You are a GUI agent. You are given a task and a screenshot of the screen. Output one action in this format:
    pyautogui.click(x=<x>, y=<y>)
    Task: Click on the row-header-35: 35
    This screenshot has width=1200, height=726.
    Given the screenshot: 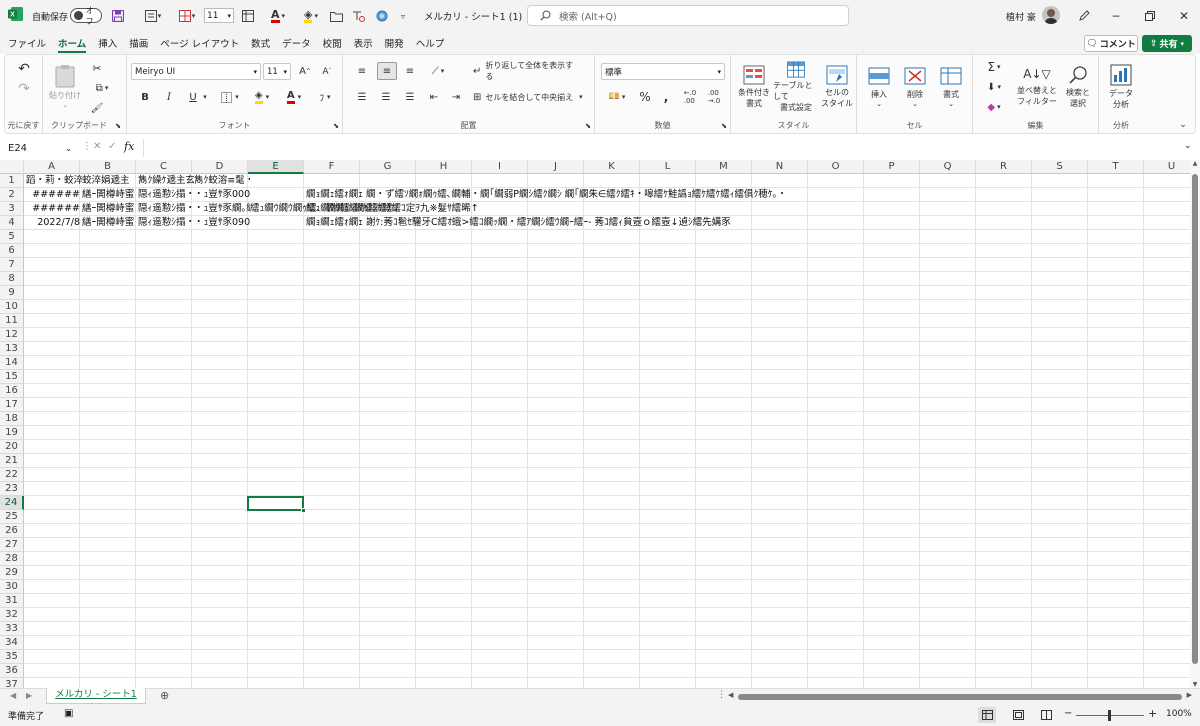 What is the action you would take?
    pyautogui.click(x=12, y=657)
    